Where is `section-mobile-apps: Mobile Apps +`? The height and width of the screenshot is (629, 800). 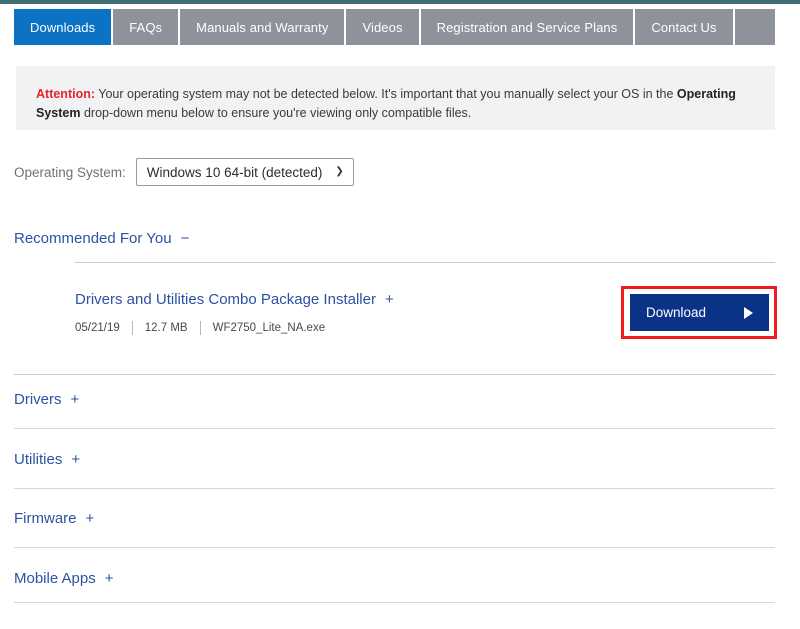 section-mobile-apps: Mobile Apps + is located at coordinates (63, 578).